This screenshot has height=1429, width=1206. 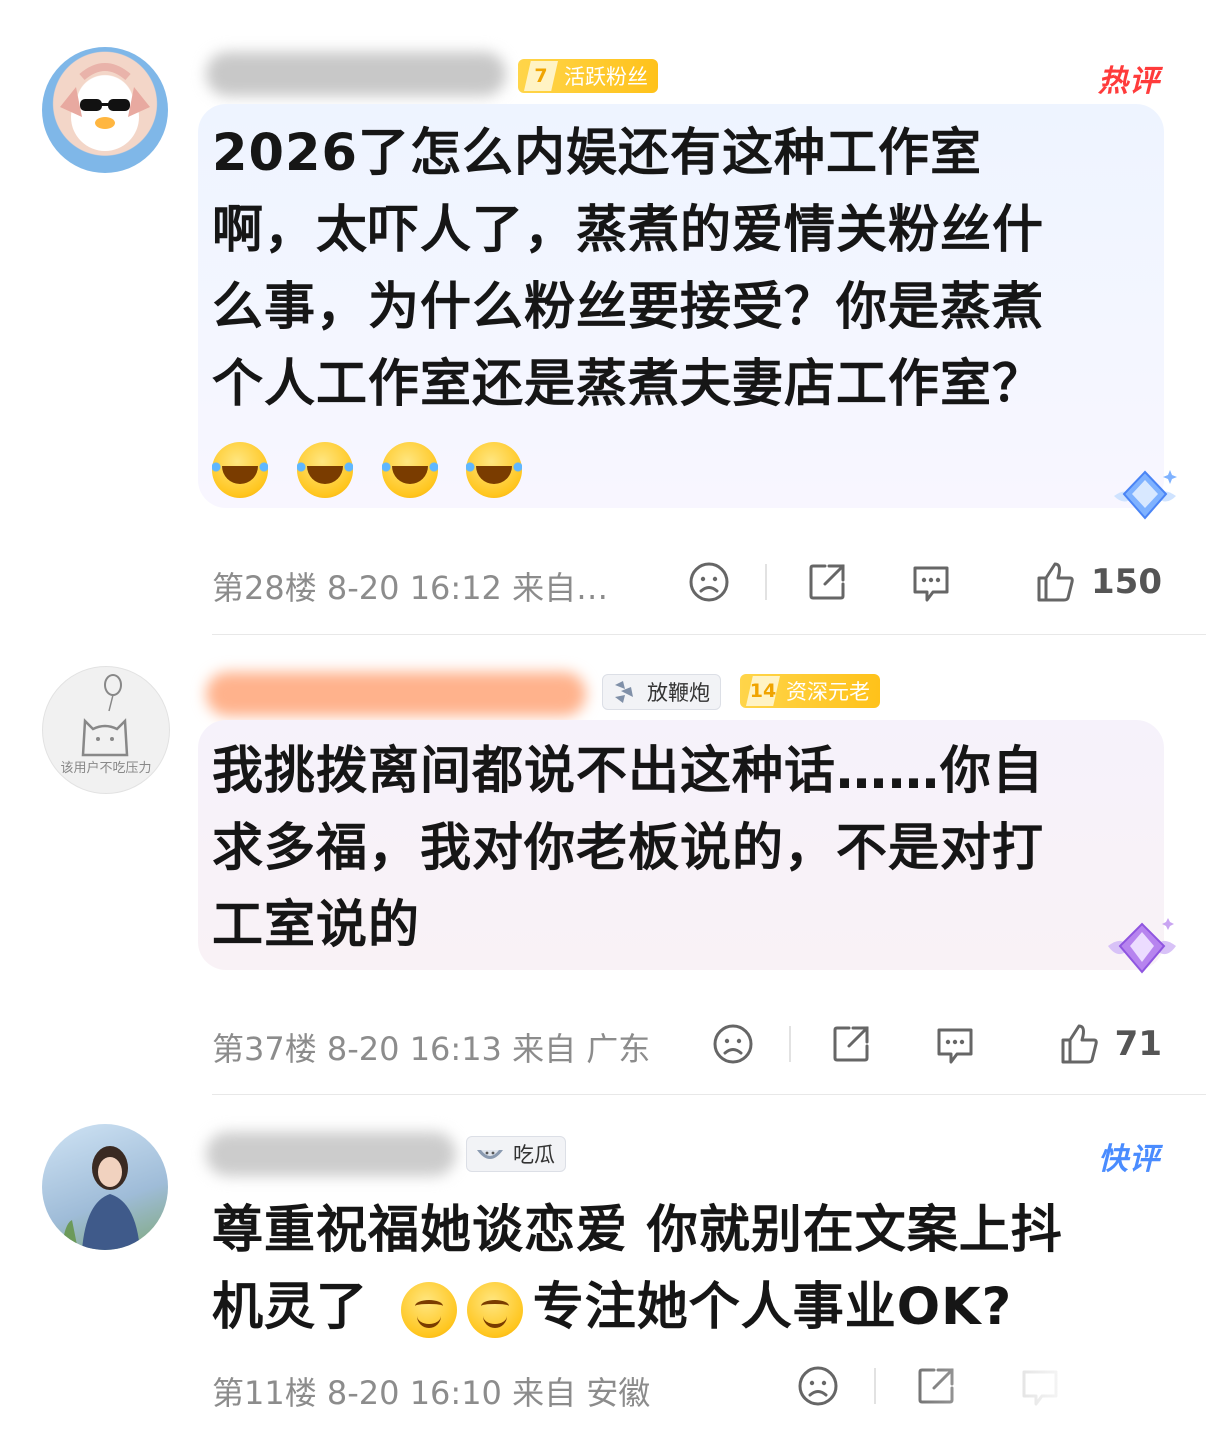 I want to click on comment-actions: 150, so click(x=924, y=582).